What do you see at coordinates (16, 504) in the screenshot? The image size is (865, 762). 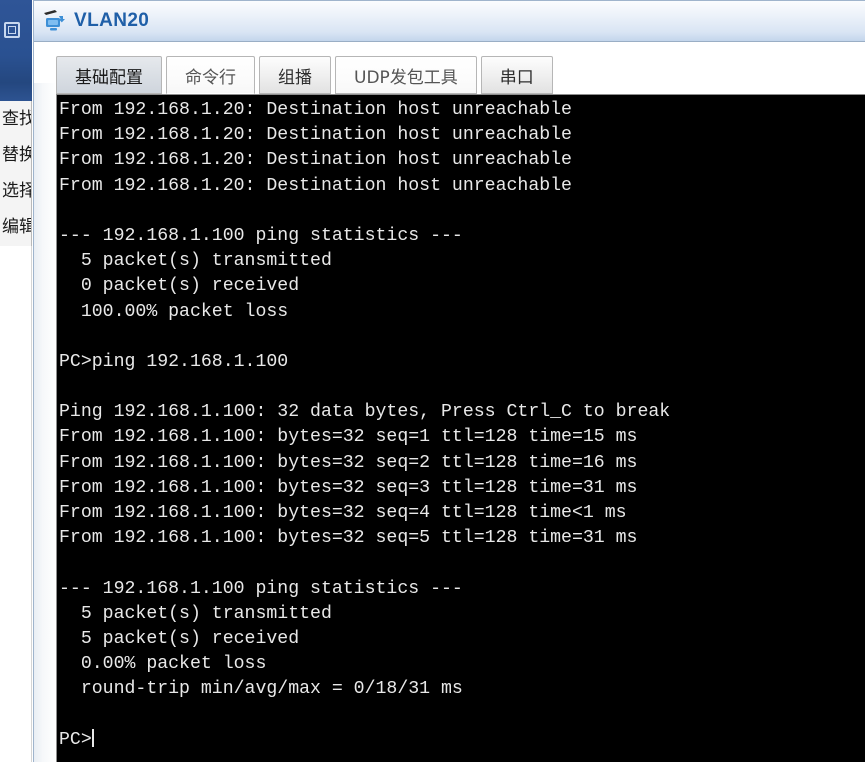 I see `background-canvas` at bounding box center [16, 504].